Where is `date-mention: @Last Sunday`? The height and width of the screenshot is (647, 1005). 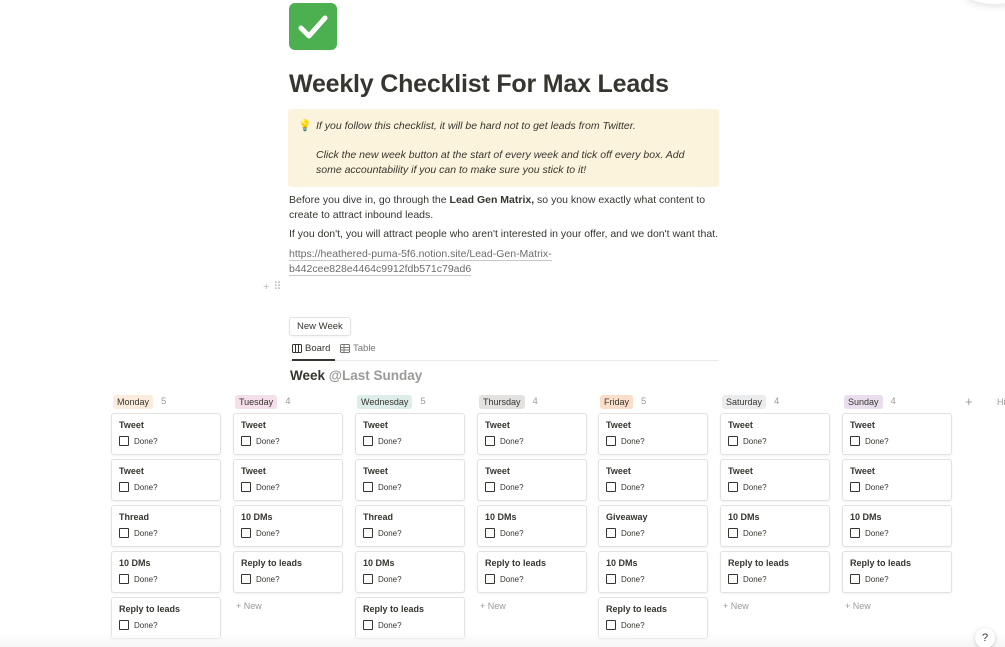 date-mention: @Last Sunday is located at coordinates (375, 375).